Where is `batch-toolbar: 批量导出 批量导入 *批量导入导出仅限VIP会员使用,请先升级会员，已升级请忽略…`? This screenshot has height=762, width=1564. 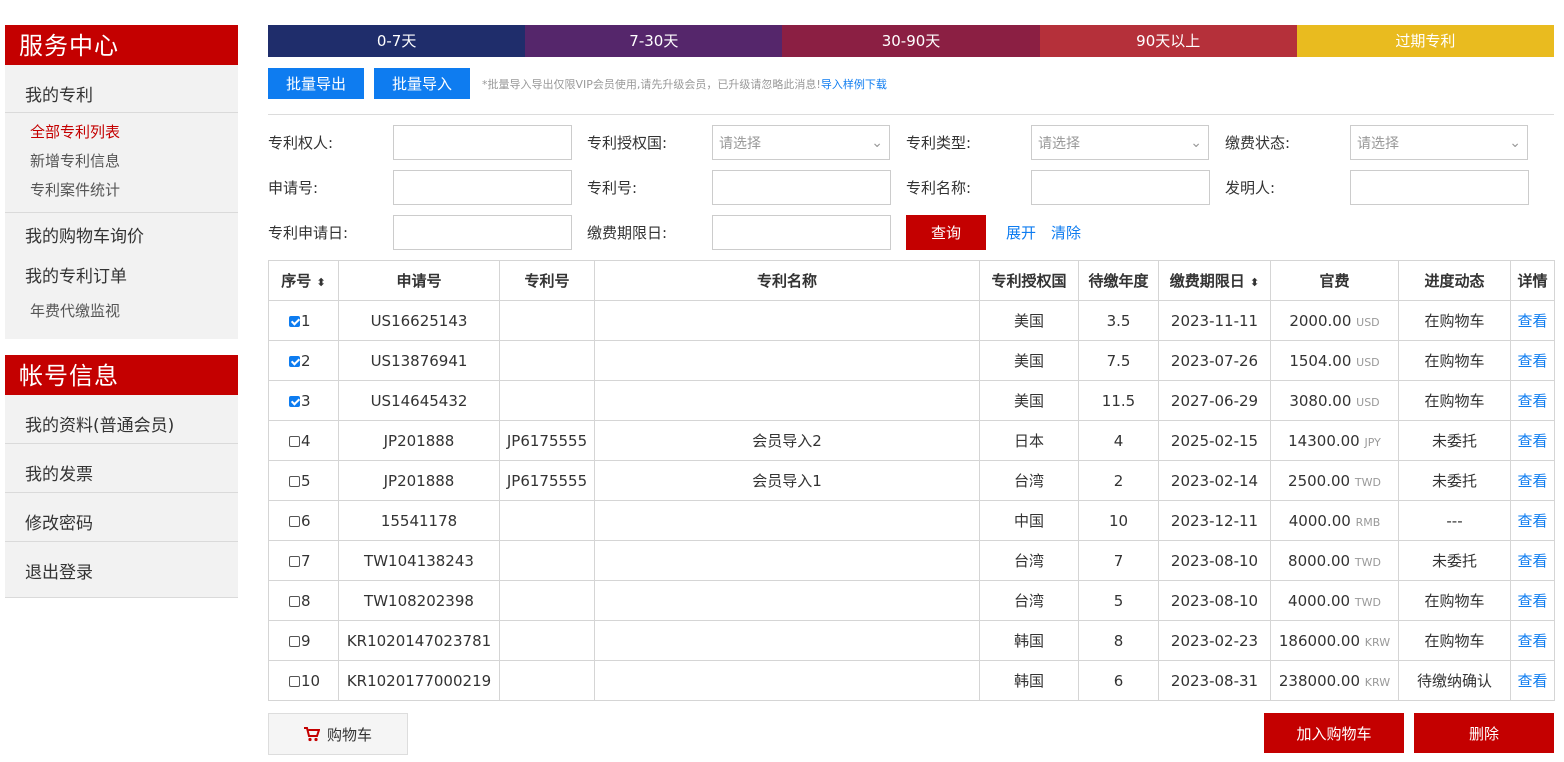
batch-toolbar: 批量导出 批量导入 *批量导入导出仅限VIP会员使用,请先升级会员，已升级请忽略… is located at coordinates (911, 83).